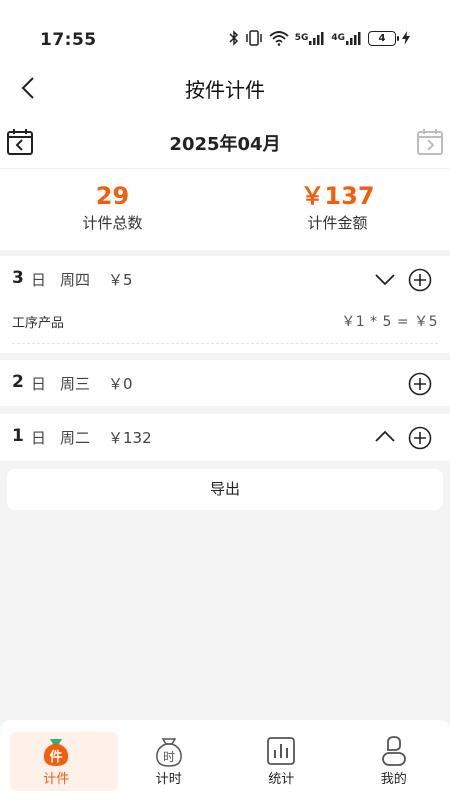 The height and width of the screenshot is (800, 450). Describe the element at coordinates (56, 779) in the screenshot. I see `tab-label: 计件` at that location.